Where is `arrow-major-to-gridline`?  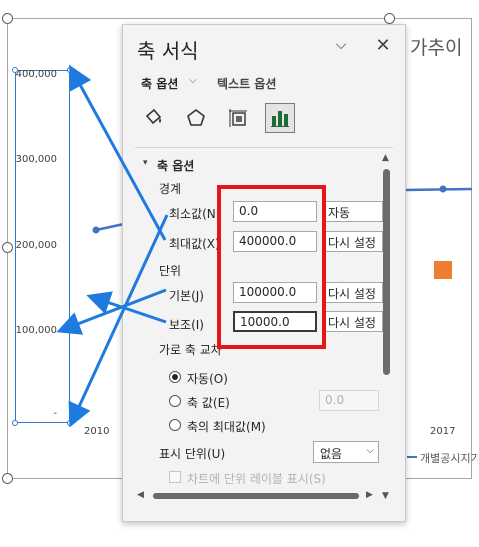
arrow-major-to-gridline is located at coordinates (111, 311).